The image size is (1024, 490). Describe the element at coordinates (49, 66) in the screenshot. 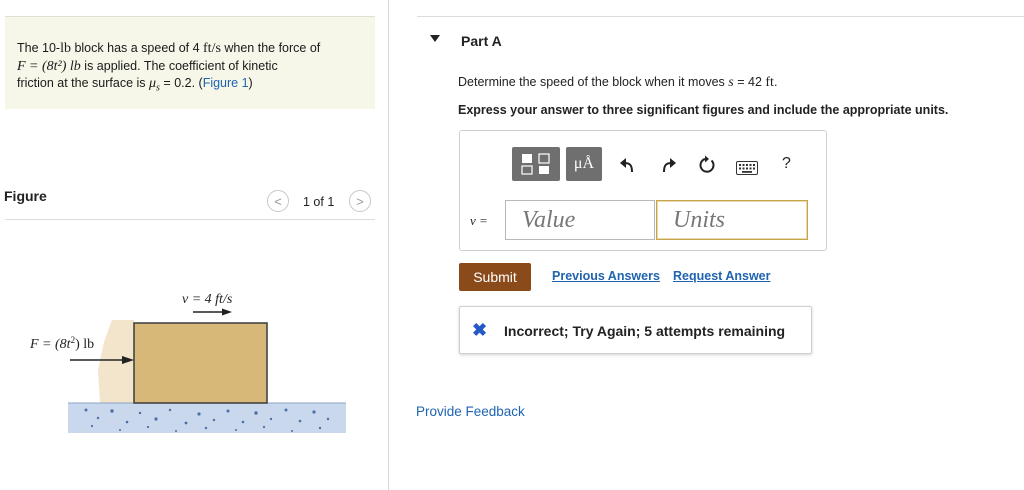

I see `force-expression: F = (8t²) lb` at that location.